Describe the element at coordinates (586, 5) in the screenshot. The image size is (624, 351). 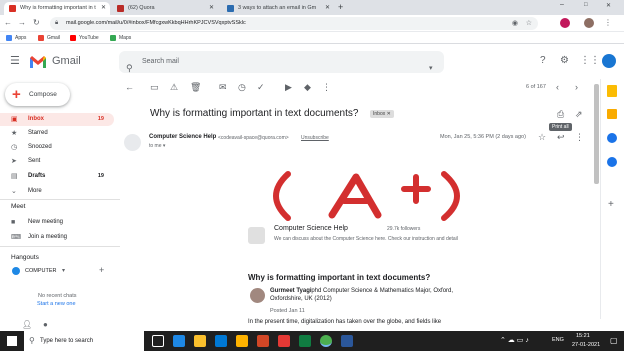
I see `maximize-button: □` at that location.